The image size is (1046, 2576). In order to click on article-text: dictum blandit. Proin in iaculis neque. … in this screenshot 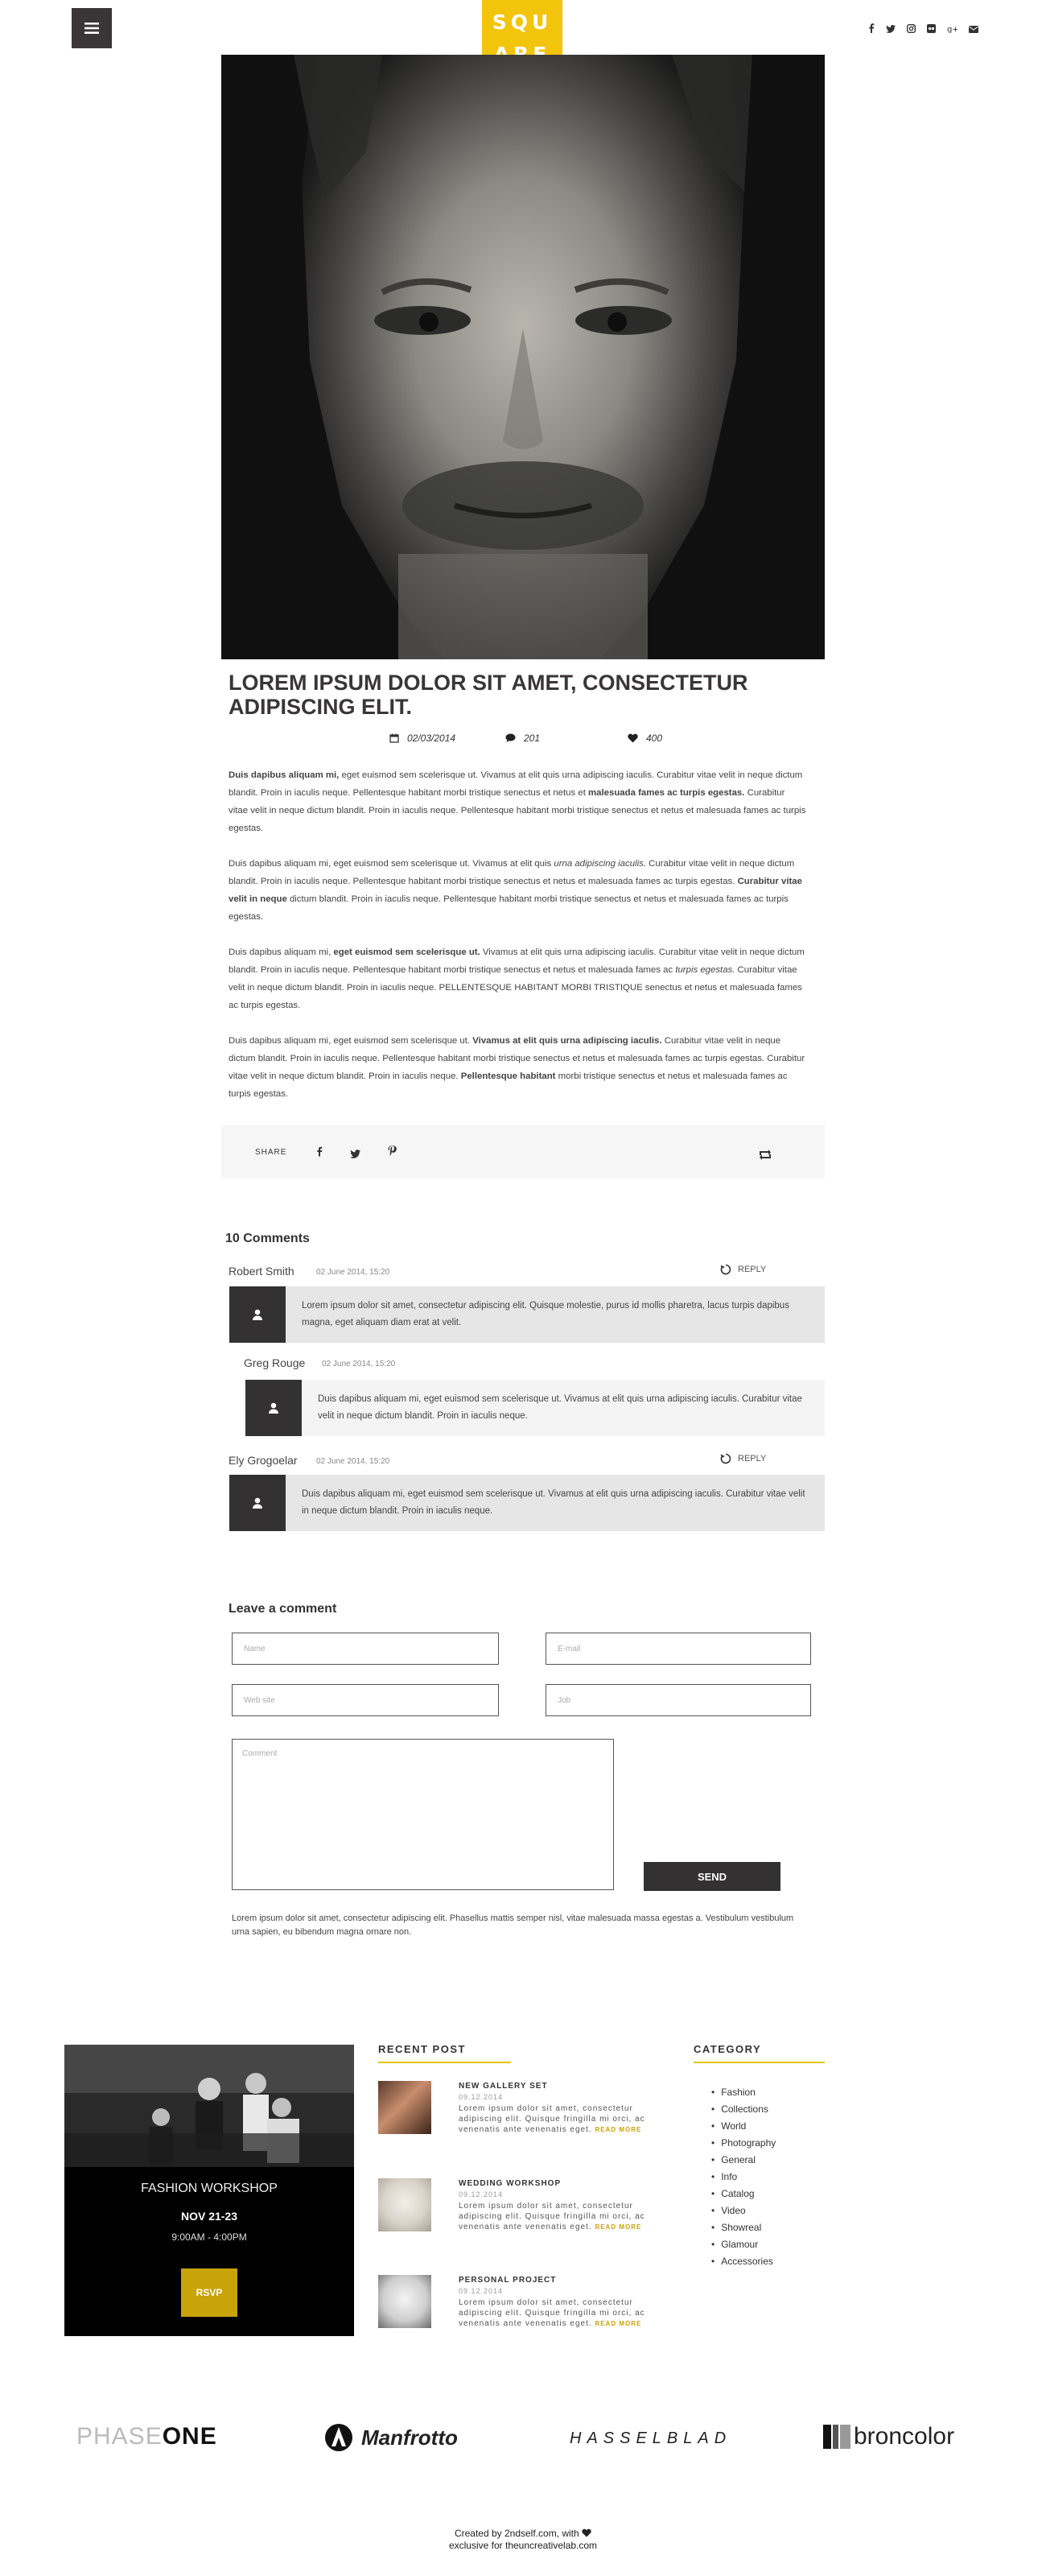, I will do `click(509, 908)`.